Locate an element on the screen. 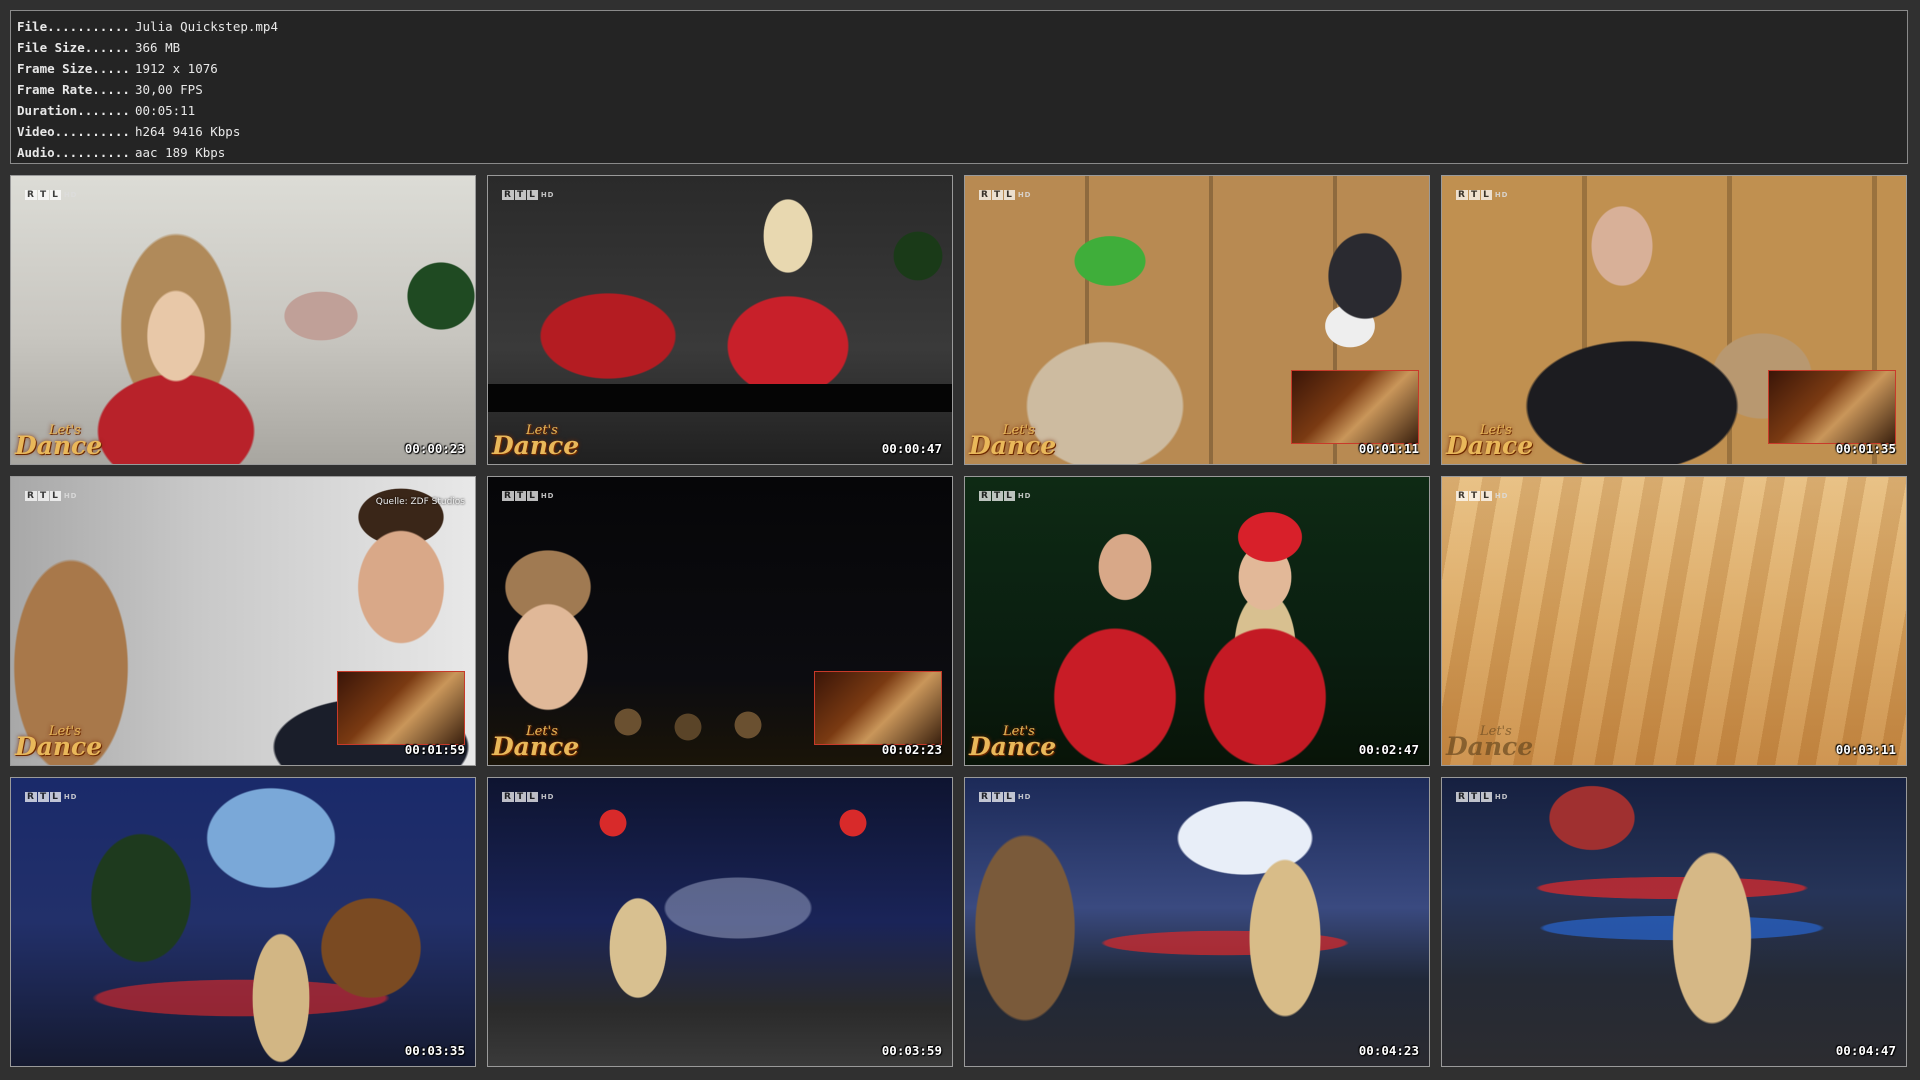 This screenshot has width=1920, height=1080. timestamp: 00:03:11 is located at coordinates (1865, 749).